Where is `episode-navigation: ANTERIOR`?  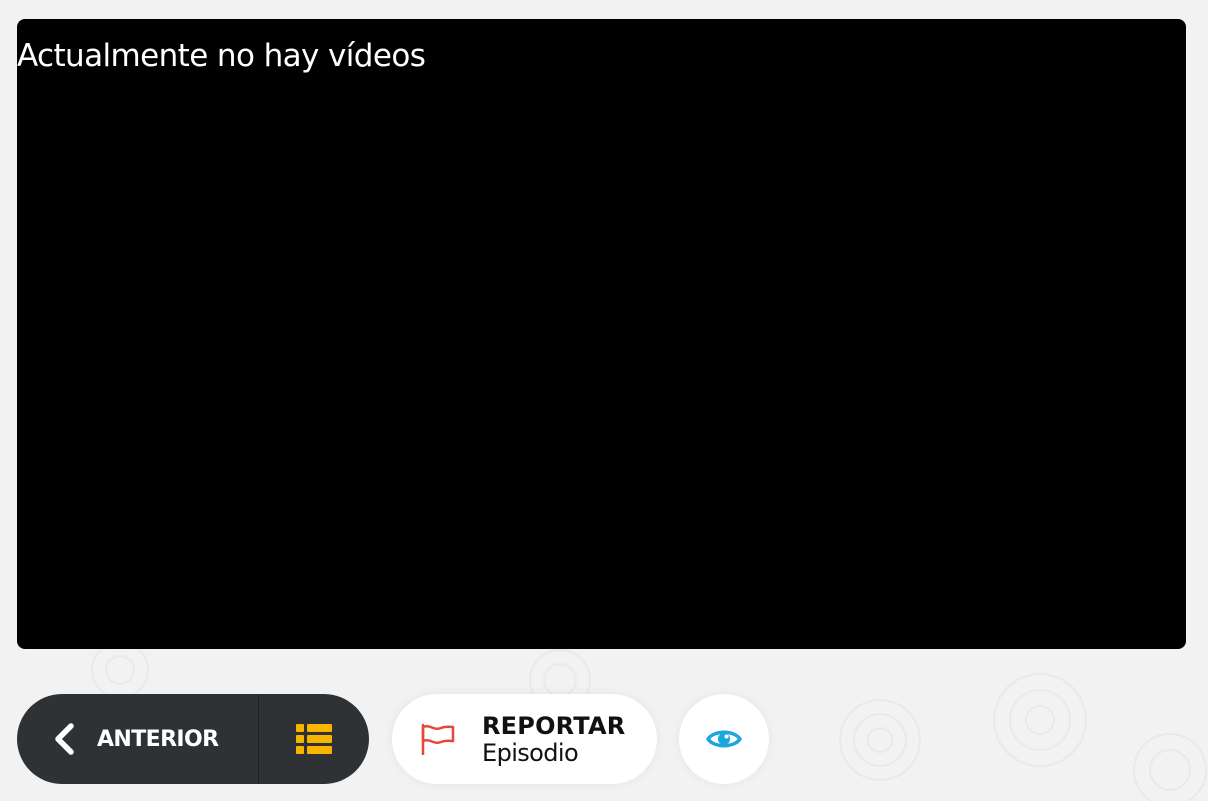 episode-navigation: ANTERIOR is located at coordinates (193, 739).